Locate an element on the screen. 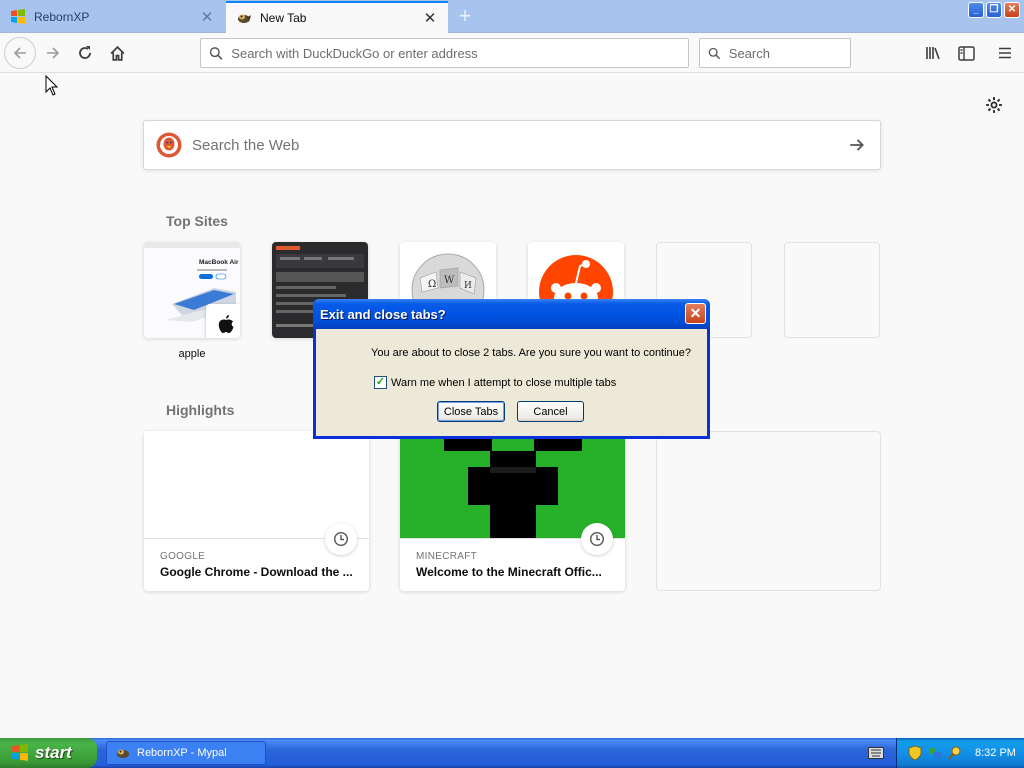 The image size is (1024, 768). windows-logo-icon is located at coordinates (18, 17).